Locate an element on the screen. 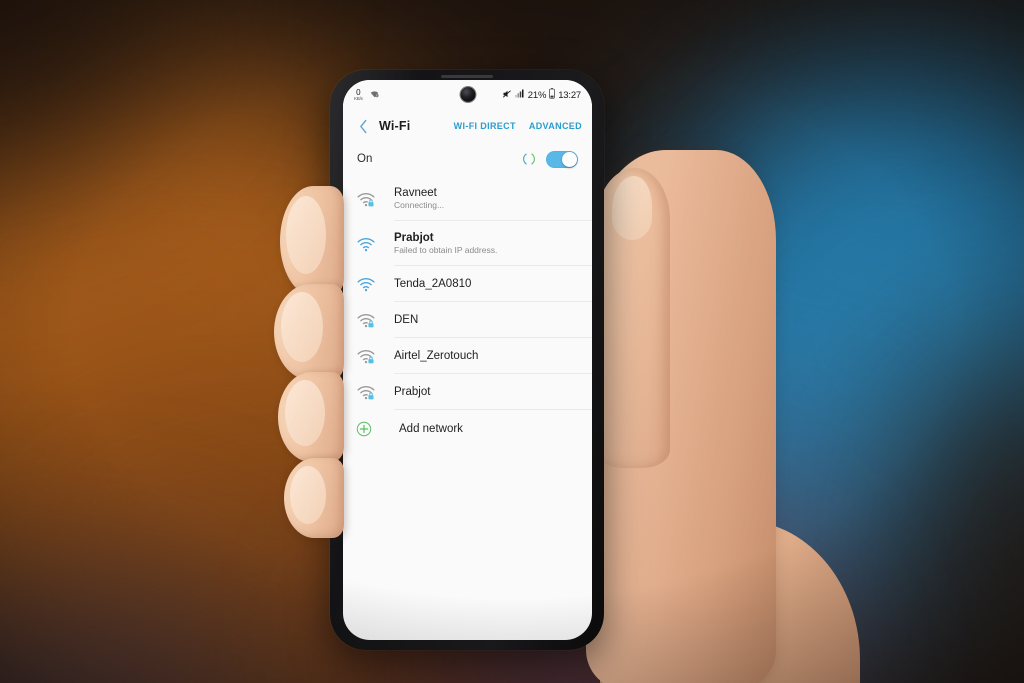 The width and height of the screenshot is (1024, 683). bokeh-corner-top-left is located at coordinates (100, 90).